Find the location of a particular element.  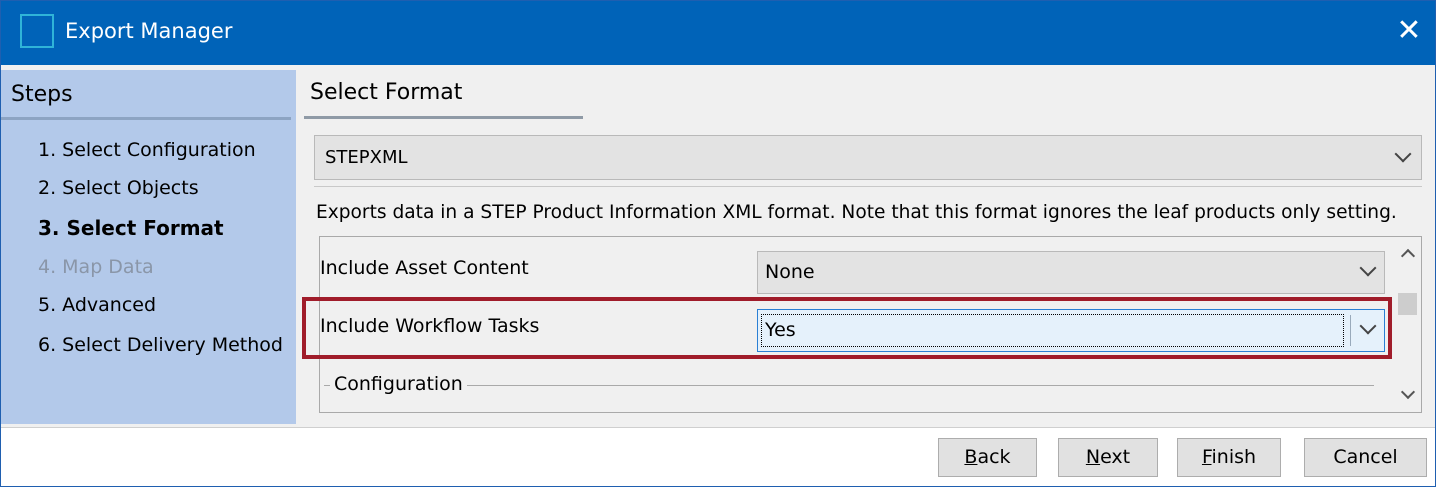

page-title: Select Format is located at coordinates (386, 92).